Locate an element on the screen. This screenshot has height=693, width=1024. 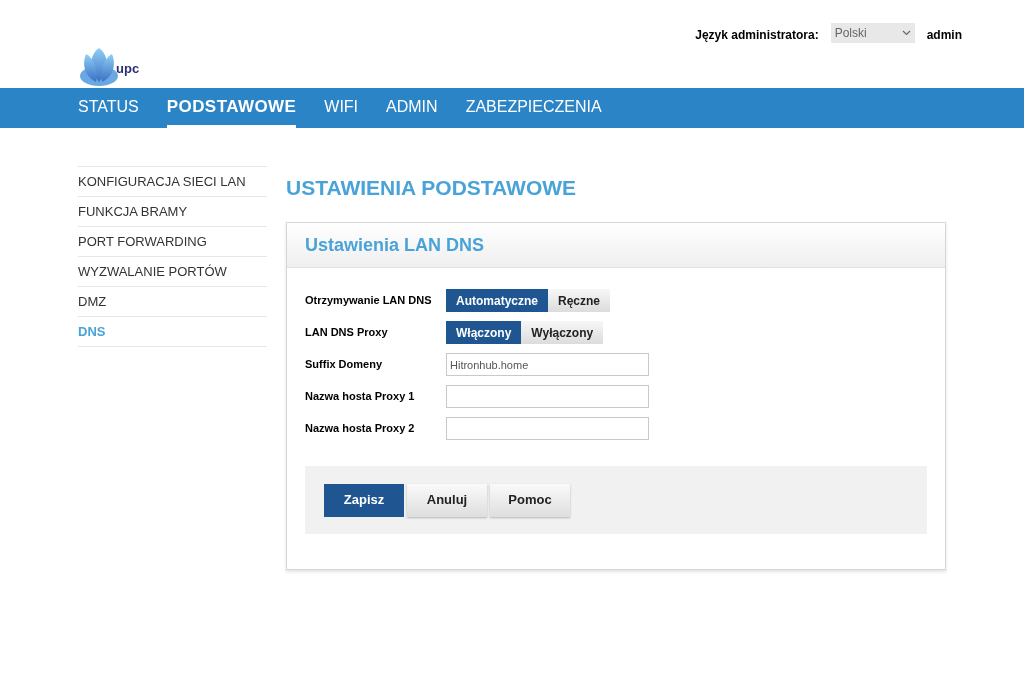
action-button: Pomoc is located at coordinates (530, 500).